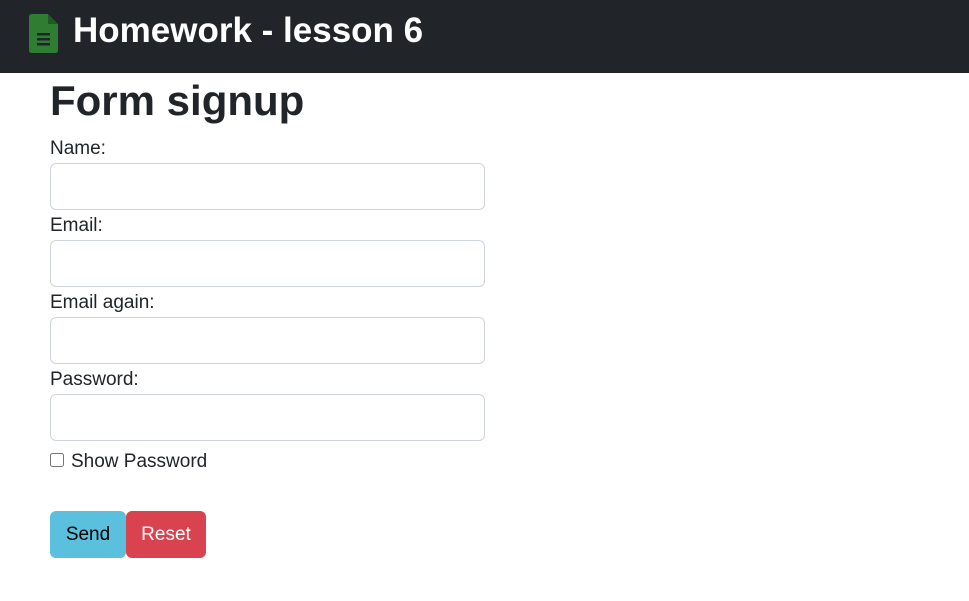  I want to click on email-label: Email:, so click(76, 225).